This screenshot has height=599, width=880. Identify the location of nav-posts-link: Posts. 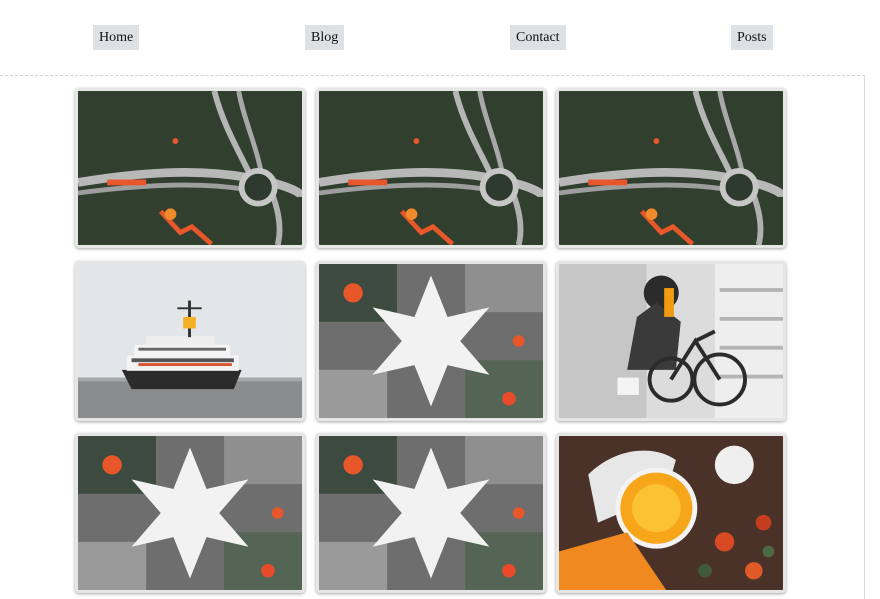
(752, 37).